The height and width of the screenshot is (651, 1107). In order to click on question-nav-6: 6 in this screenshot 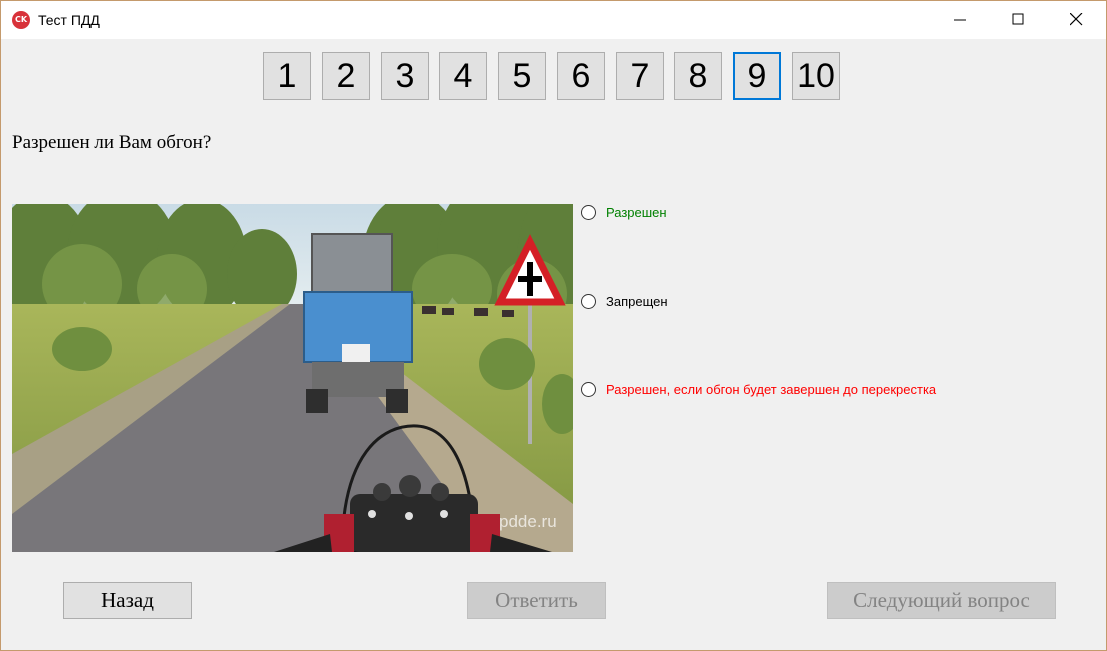, I will do `click(581, 76)`.